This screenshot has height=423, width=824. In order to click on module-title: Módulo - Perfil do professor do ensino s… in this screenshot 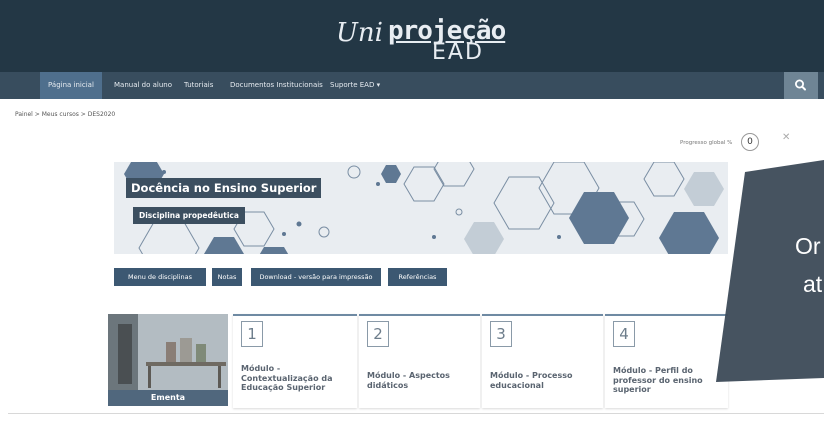, I will do `click(658, 380)`.